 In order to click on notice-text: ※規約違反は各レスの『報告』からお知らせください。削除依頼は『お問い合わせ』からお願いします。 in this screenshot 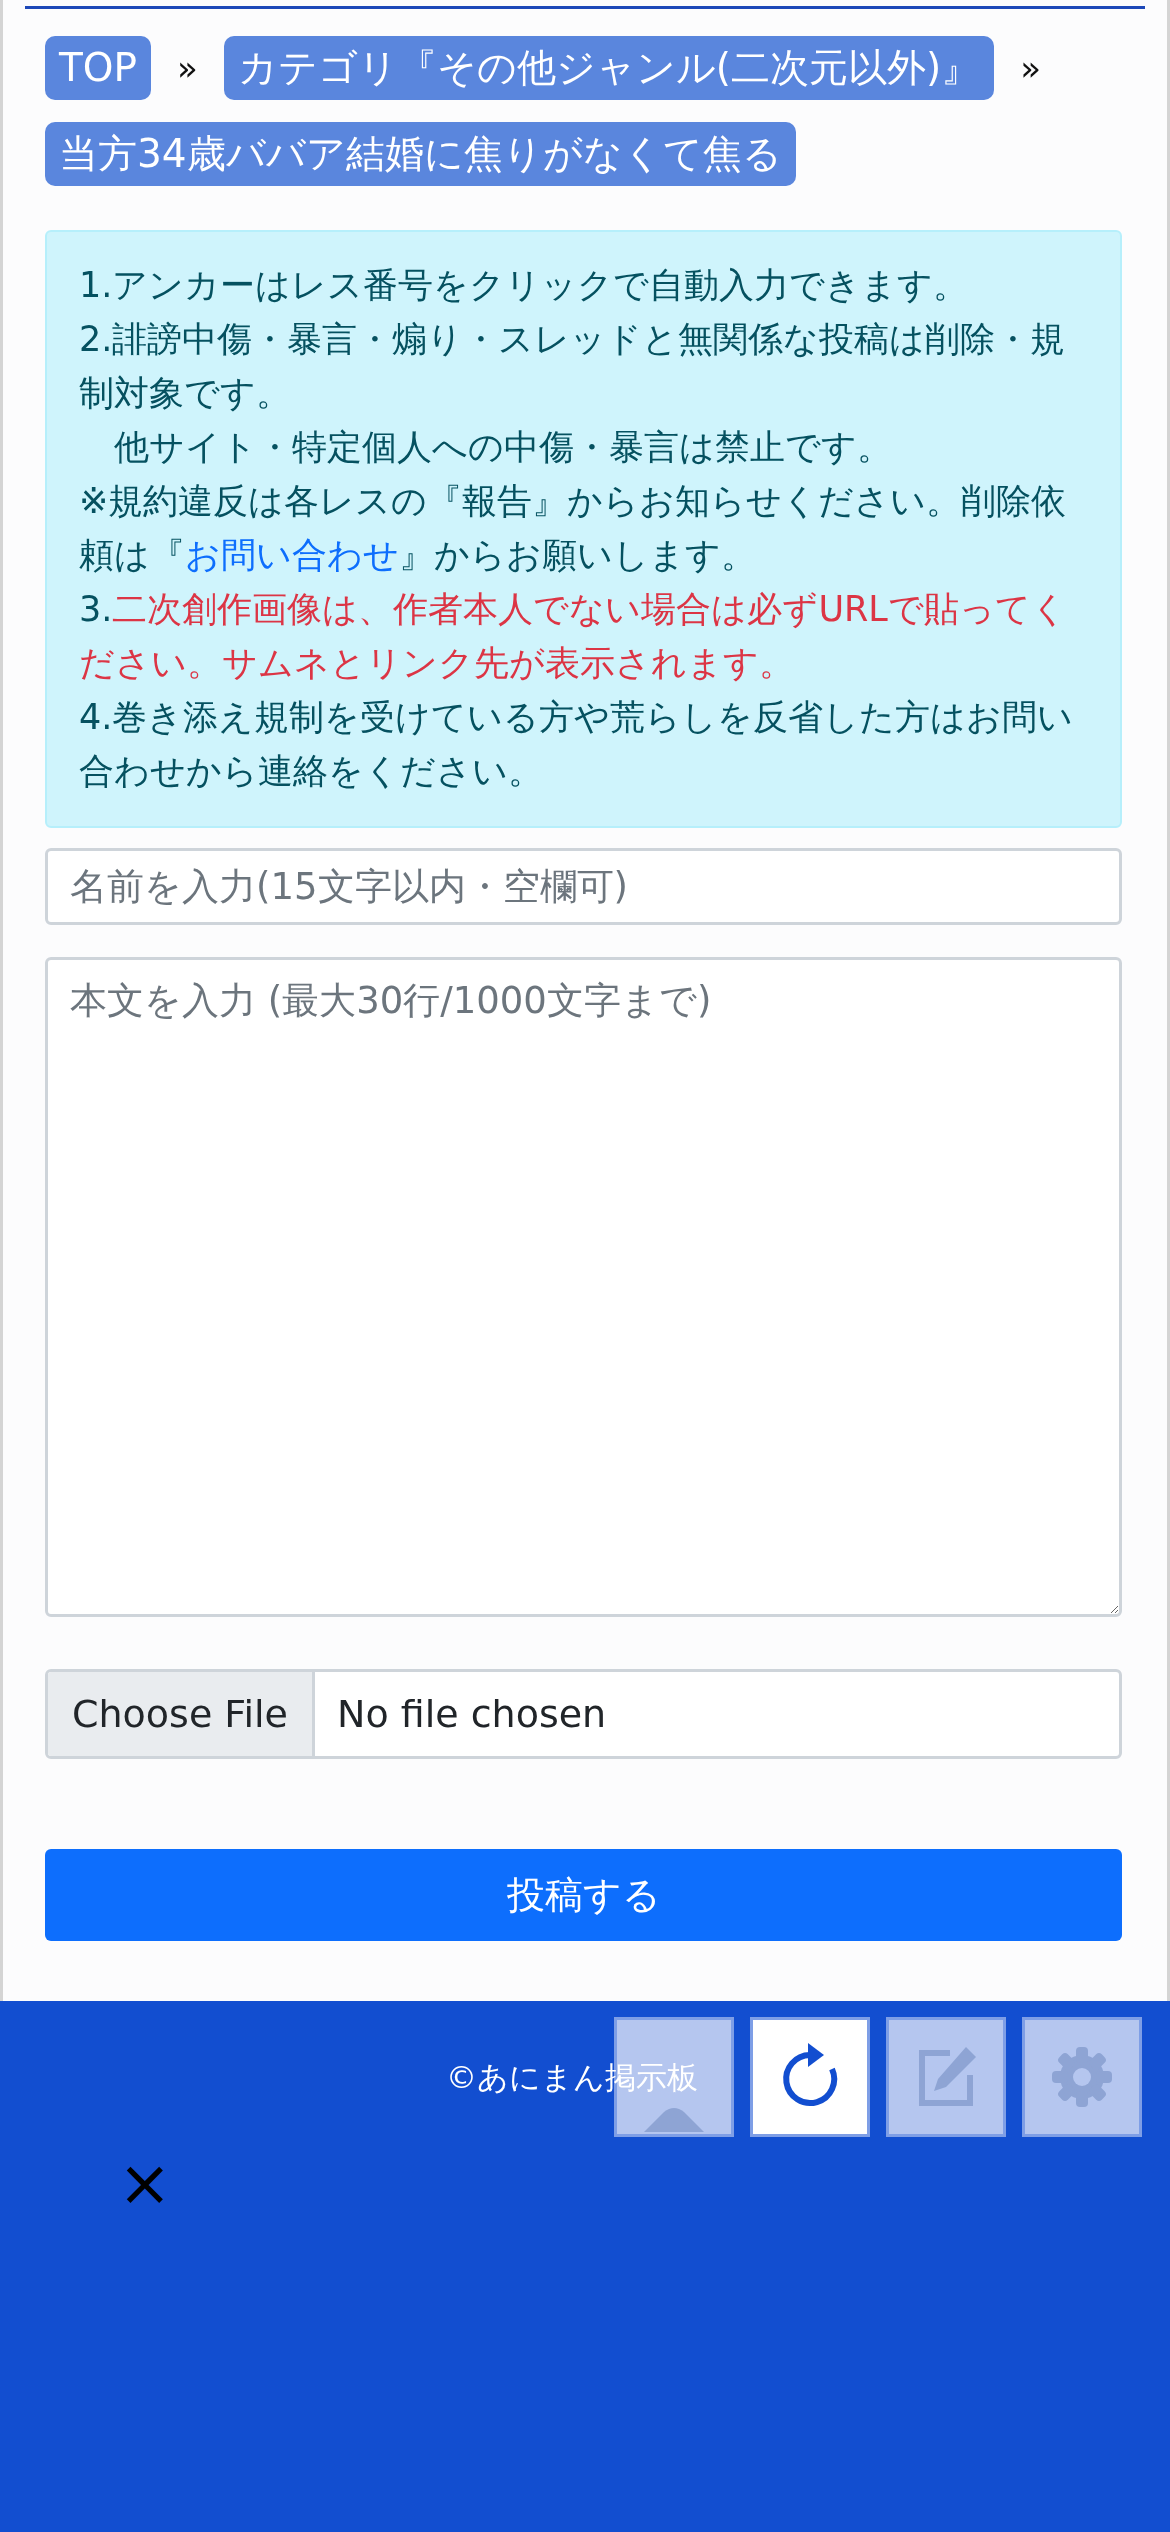, I will do `click(573, 528)`.